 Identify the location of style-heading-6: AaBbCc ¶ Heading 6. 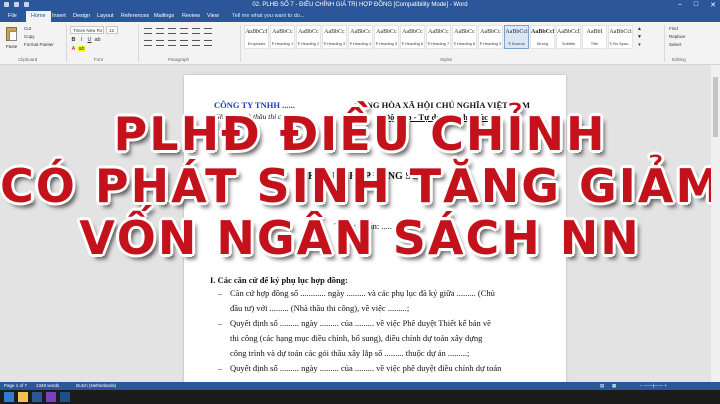
(412, 37).